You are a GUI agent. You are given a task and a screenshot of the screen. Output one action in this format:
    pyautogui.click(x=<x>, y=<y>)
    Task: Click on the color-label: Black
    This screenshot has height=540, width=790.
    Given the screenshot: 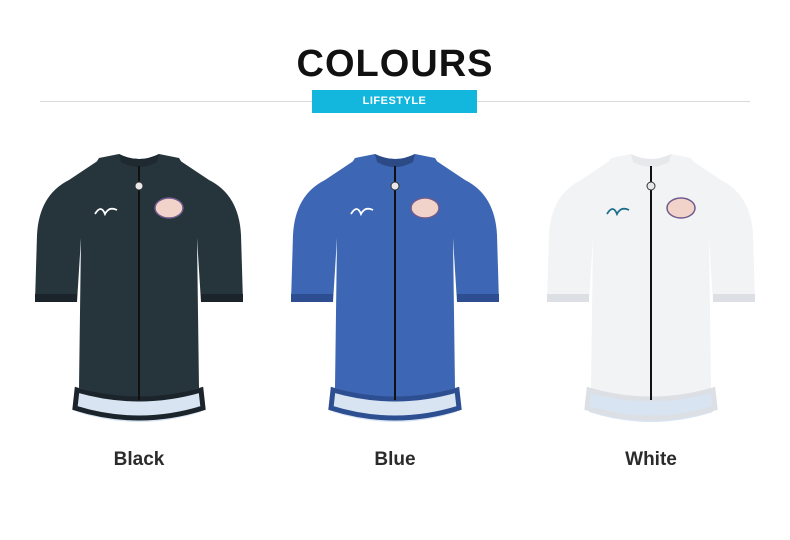 What is the action you would take?
    pyautogui.click(x=139, y=459)
    